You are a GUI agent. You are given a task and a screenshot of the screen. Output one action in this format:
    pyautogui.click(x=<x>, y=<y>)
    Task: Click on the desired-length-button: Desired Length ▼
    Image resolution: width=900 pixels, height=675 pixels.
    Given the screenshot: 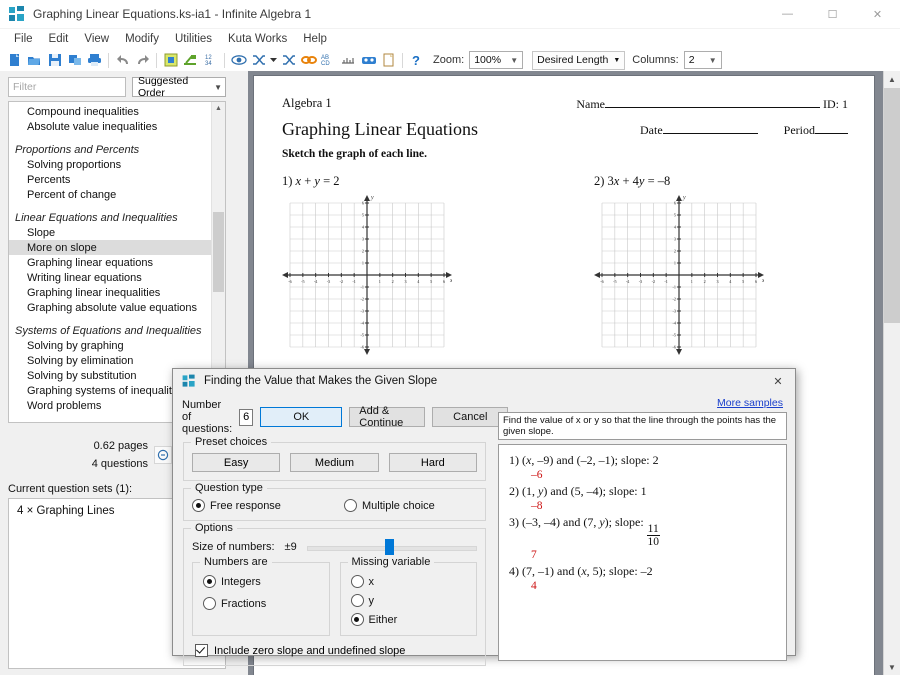 What is the action you would take?
    pyautogui.click(x=579, y=60)
    